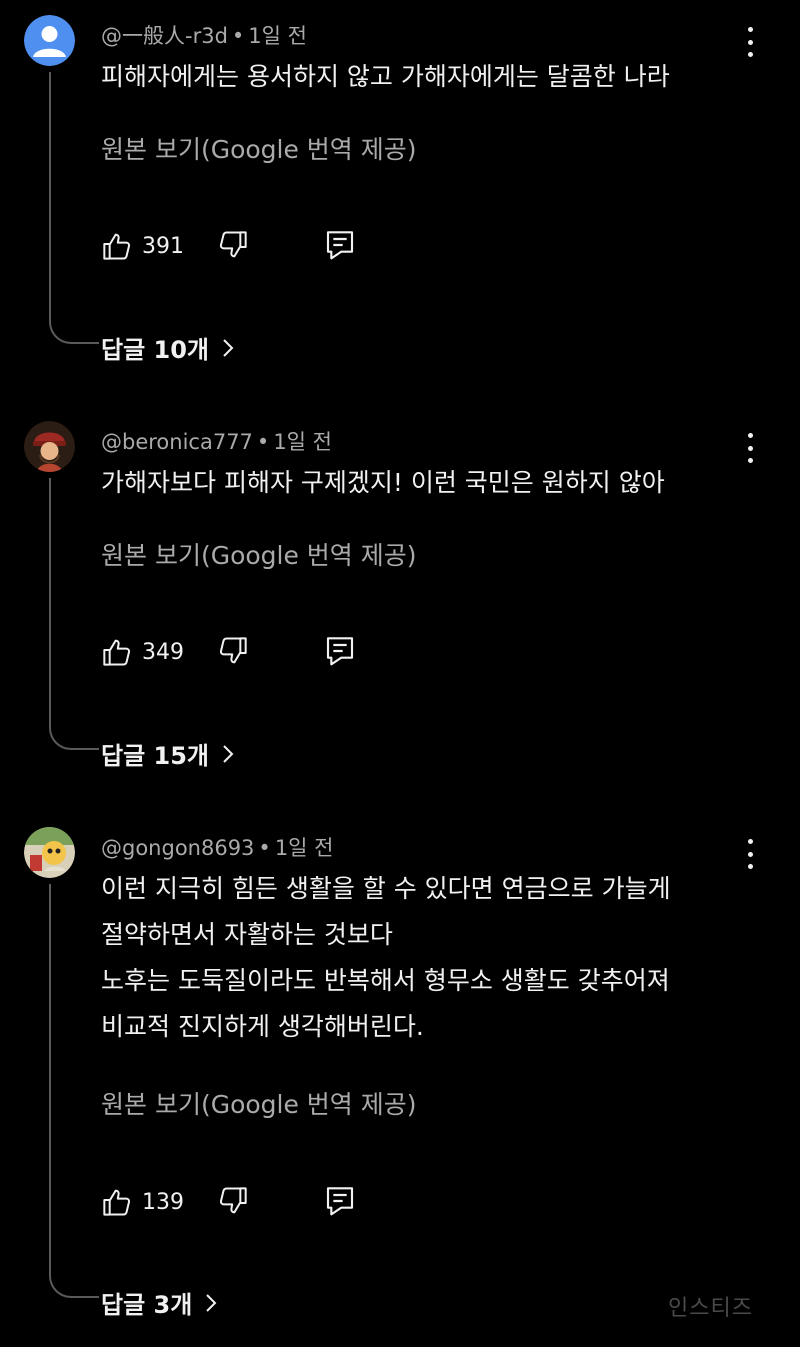 The width and height of the screenshot is (800, 1347). I want to click on view-replies-button: 답글 15개, so click(168, 753).